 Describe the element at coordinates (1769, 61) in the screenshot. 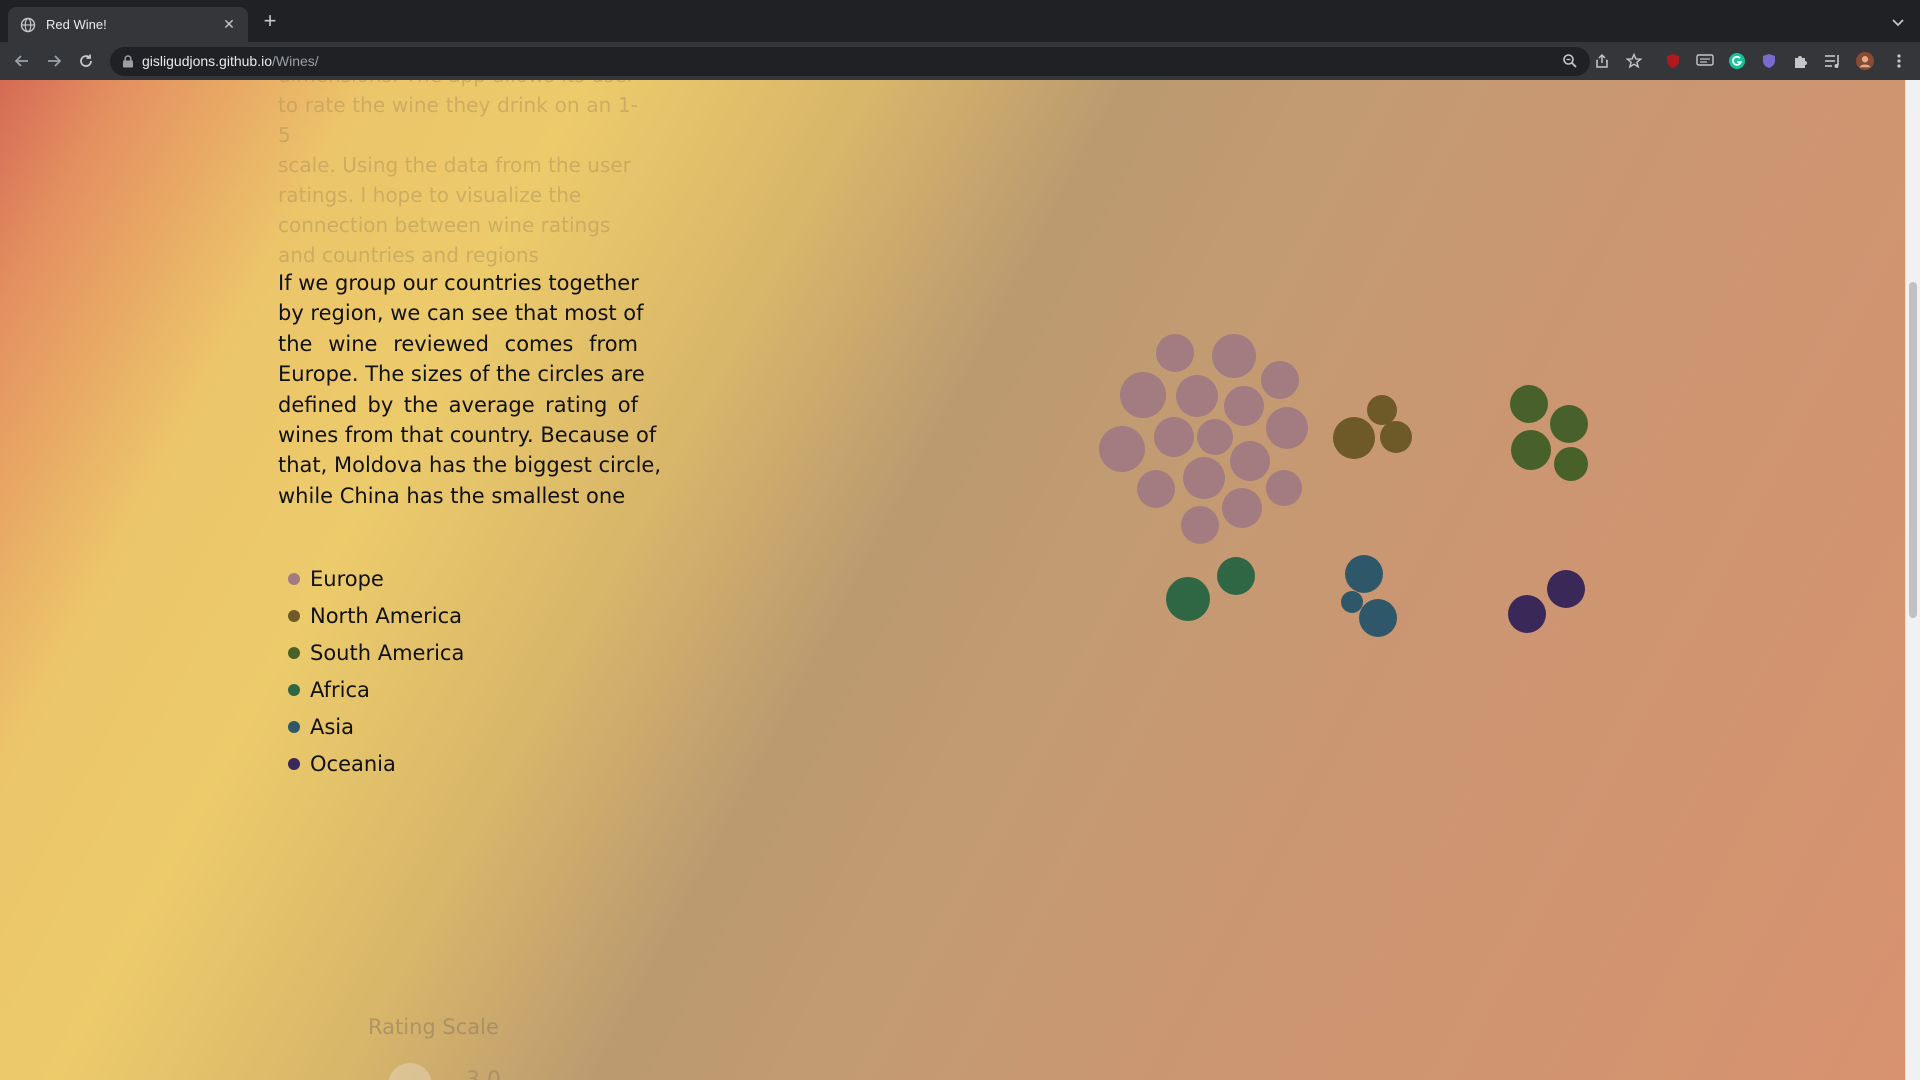

I see `shield-extension-icon` at that location.